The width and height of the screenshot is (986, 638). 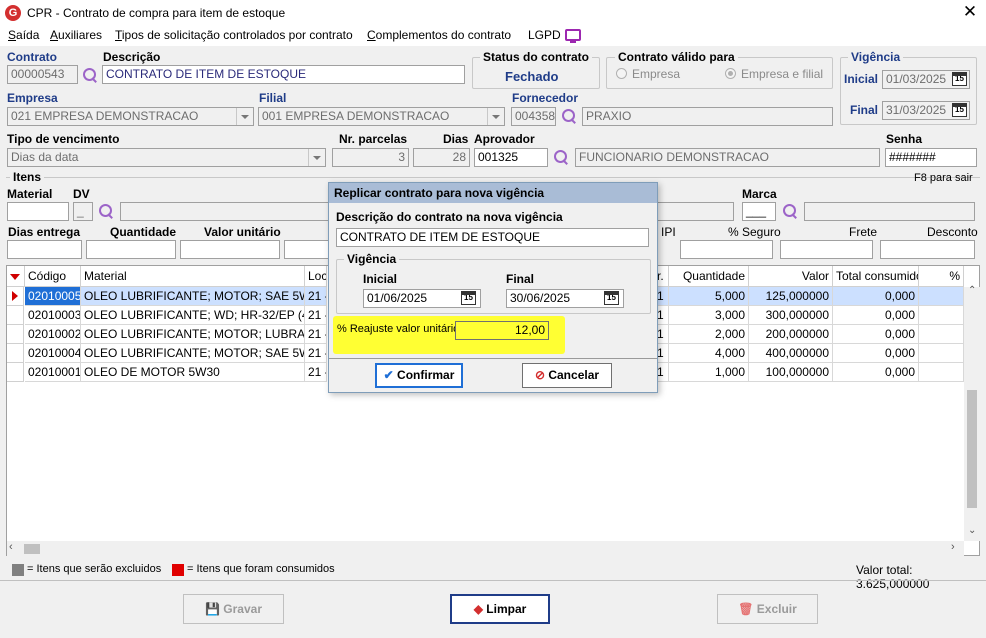 What do you see at coordinates (381, 116) in the screenshot?
I see `filial-select: 001 EMPRESA DEMONSTRACAO` at bounding box center [381, 116].